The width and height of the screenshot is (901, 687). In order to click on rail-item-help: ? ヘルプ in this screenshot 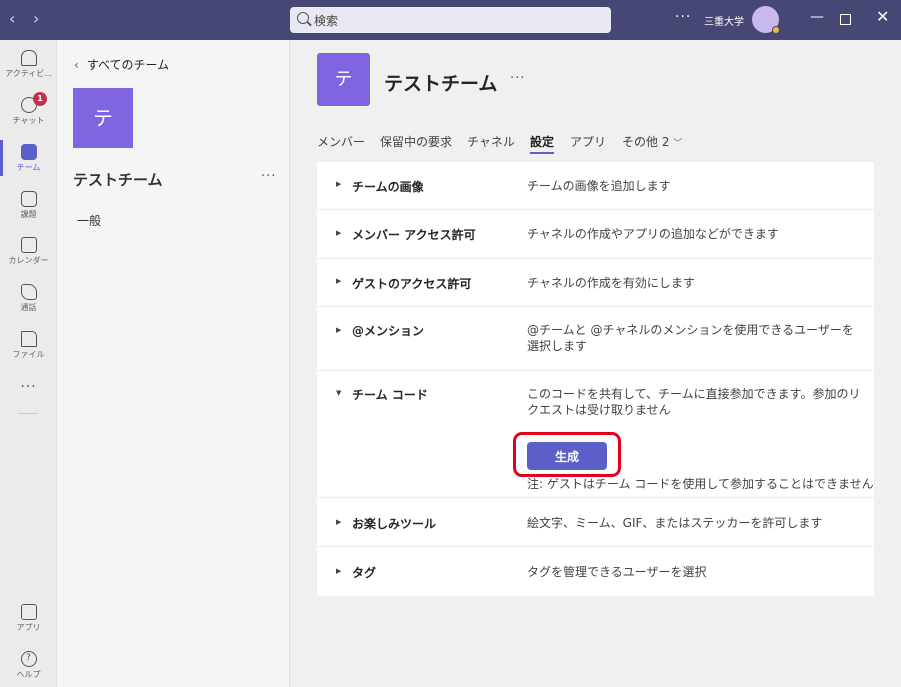, I will do `click(28, 665)`.